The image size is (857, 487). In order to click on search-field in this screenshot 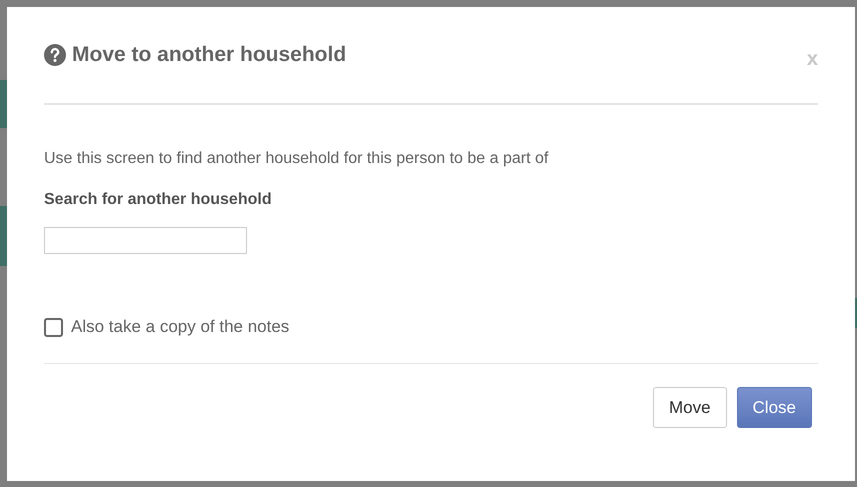, I will do `click(145, 240)`.